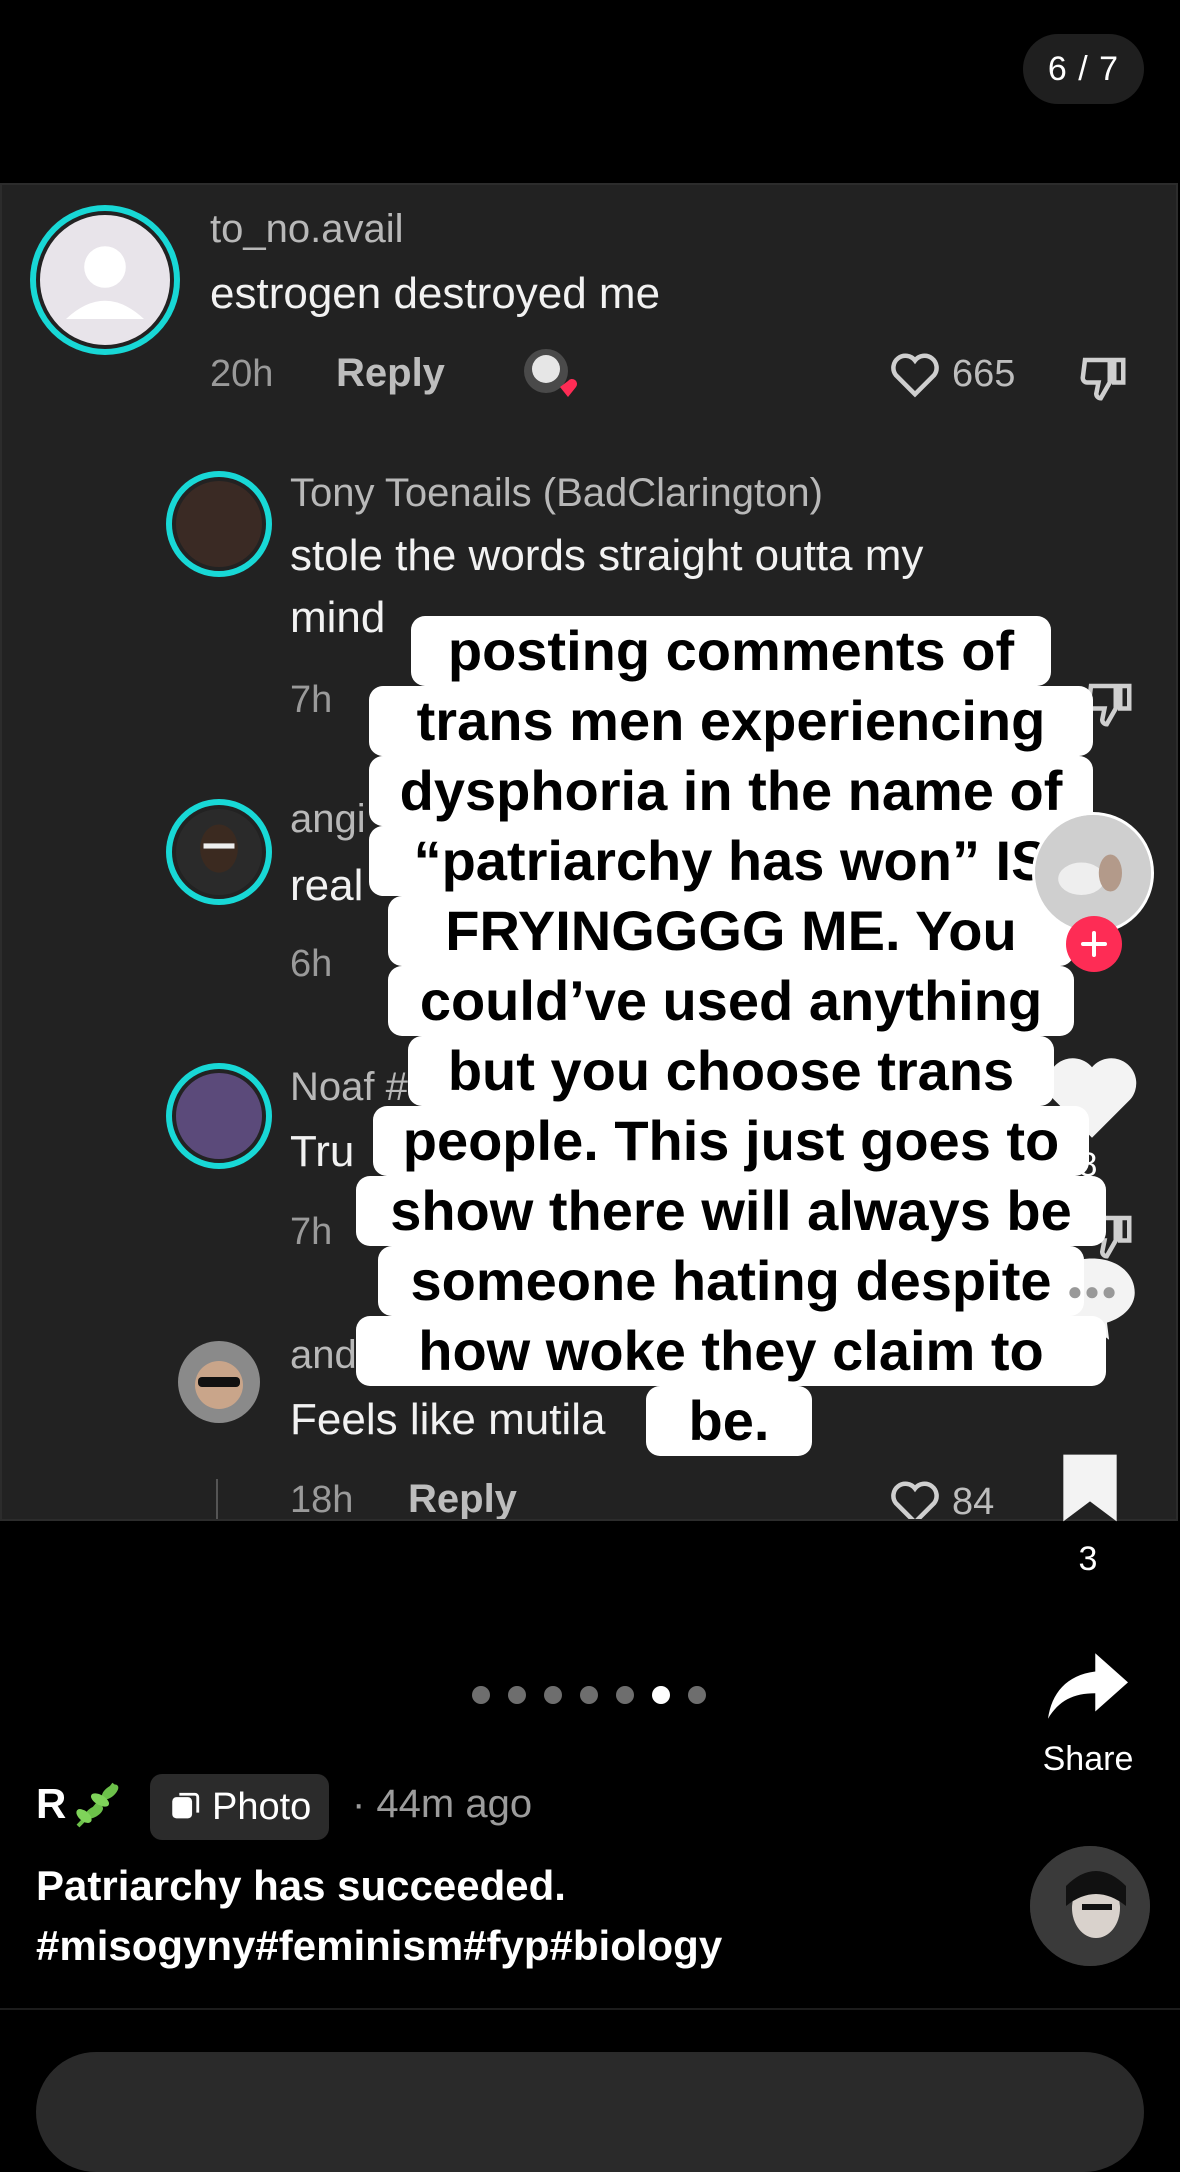  What do you see at coordinates (323, 1355) in the screenshot?
I see `comment-username: and` at bounding box center [323, 1355].